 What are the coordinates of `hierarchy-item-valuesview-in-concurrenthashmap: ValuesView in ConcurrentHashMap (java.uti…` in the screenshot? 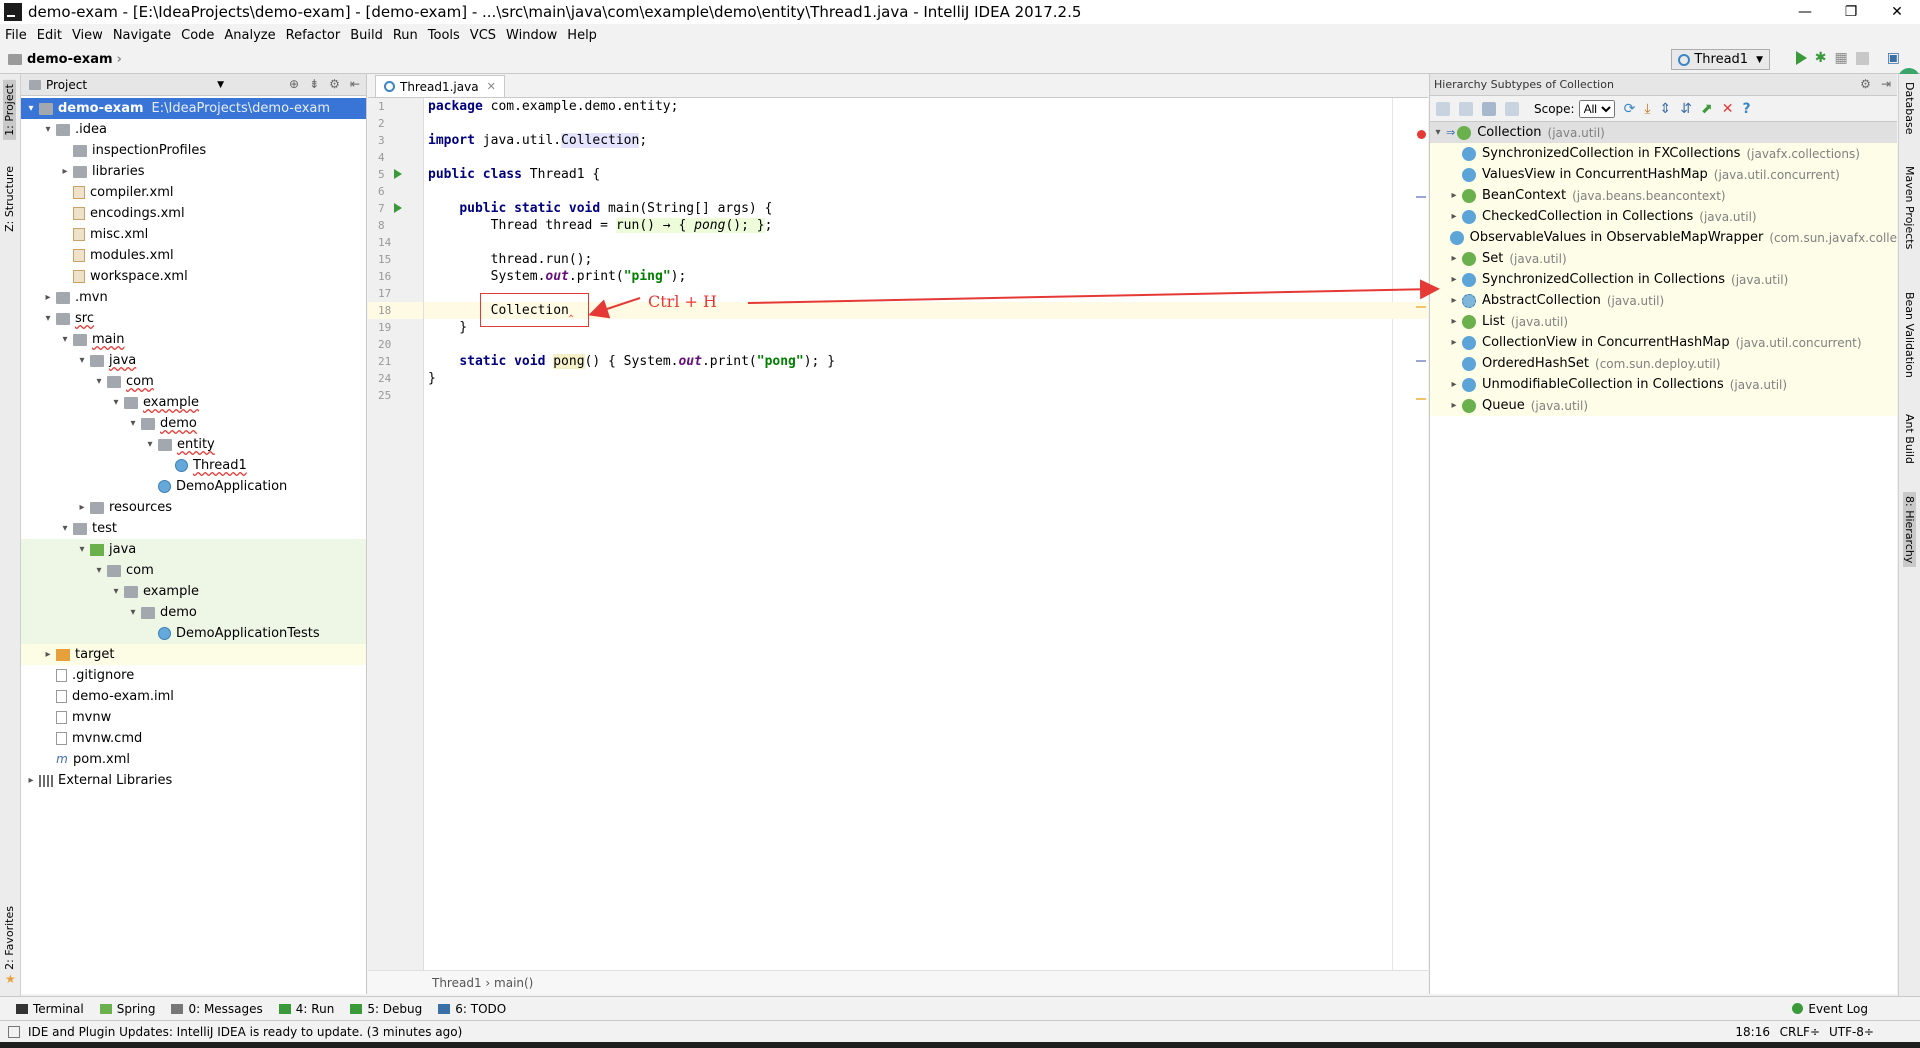 It's located at (1663, 174).